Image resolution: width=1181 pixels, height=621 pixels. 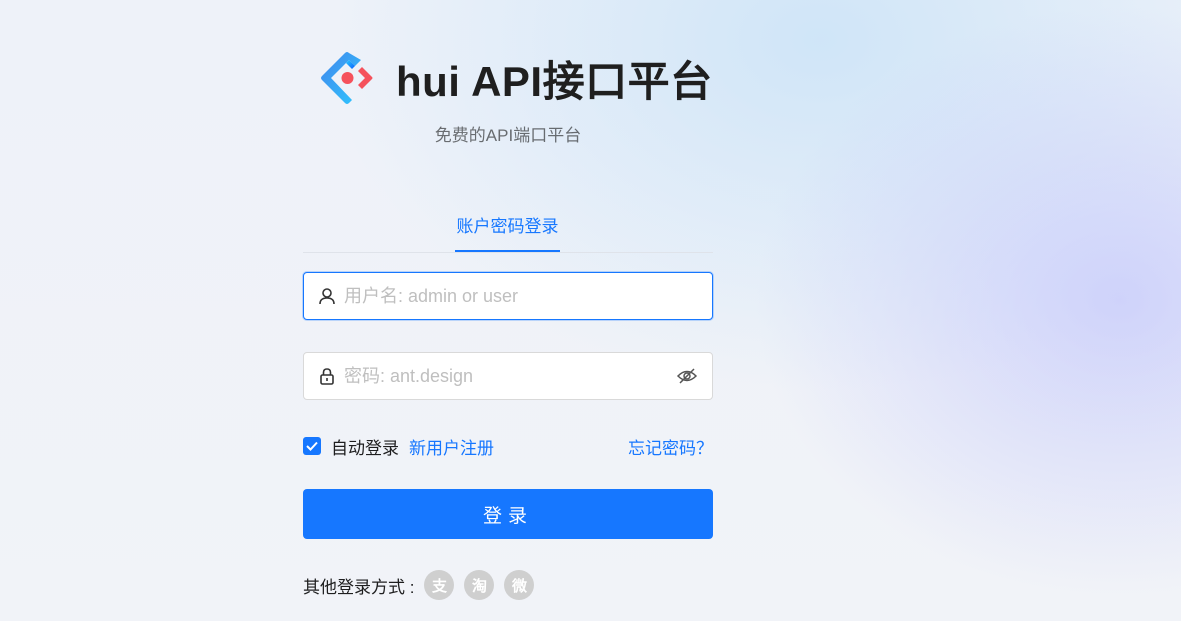 I want to click on login-button: 登录, so click(x=508, y=514).